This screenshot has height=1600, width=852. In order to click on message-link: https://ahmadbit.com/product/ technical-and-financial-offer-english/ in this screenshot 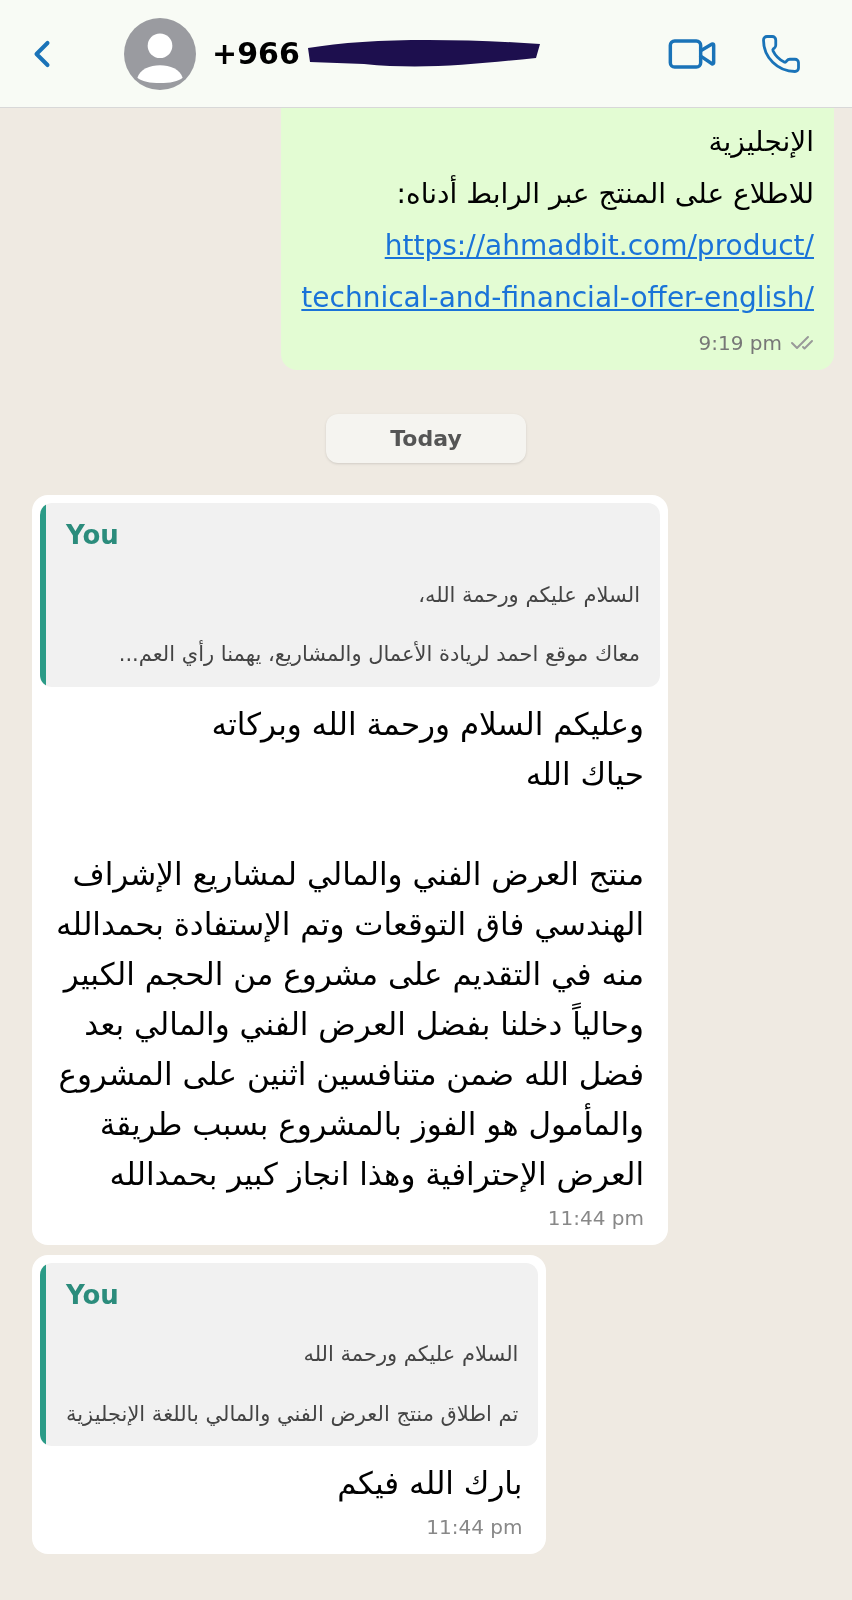, I will do `click(557, 272)`.